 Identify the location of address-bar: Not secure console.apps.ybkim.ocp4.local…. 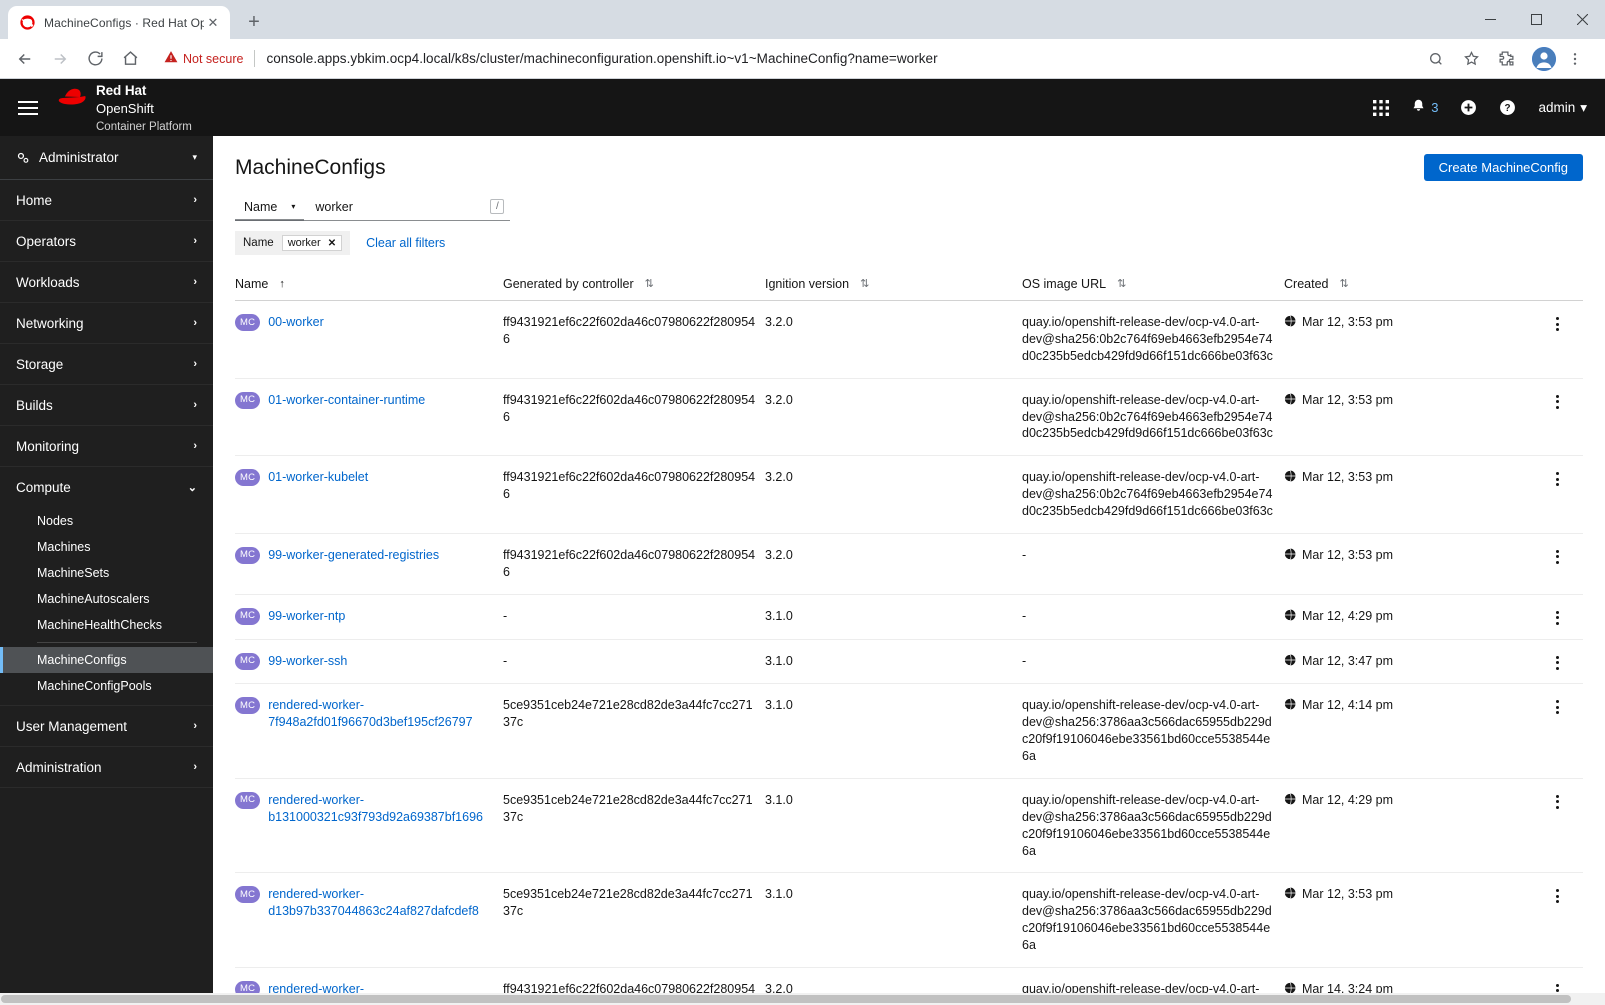
(786, 58).